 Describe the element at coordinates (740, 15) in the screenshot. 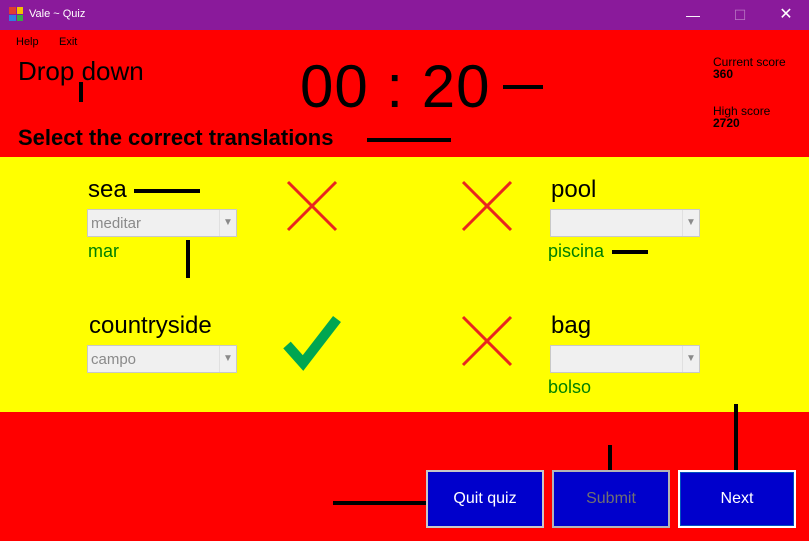

I see `maximize-button: ☐` at that location.